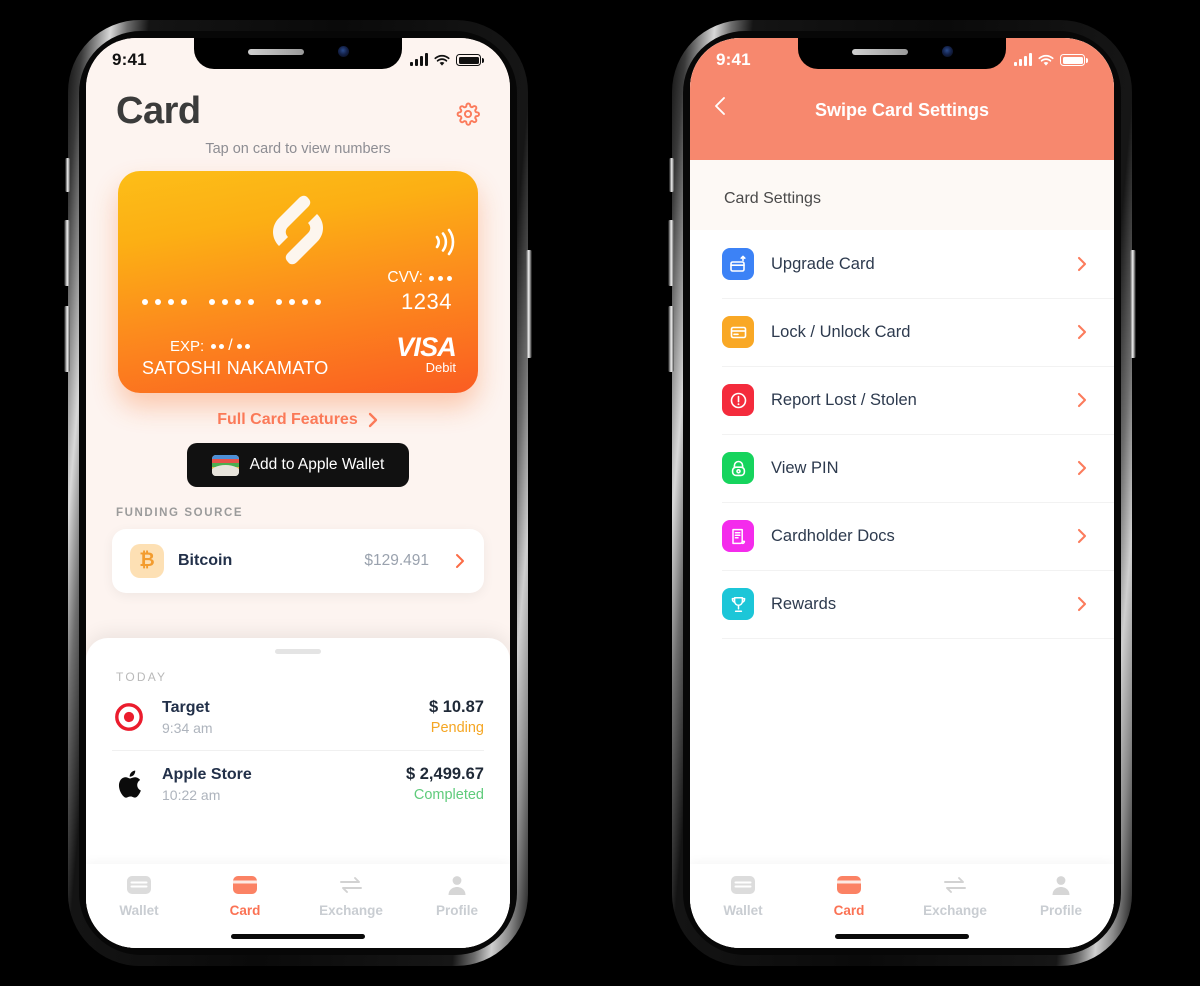 The width and height of the screenshot is (1200, 986). Describe the element at coordinates (298, 717) in the screenshot. I see `table-row: Target 9:34 am $ 10.87 Pending` at that location.